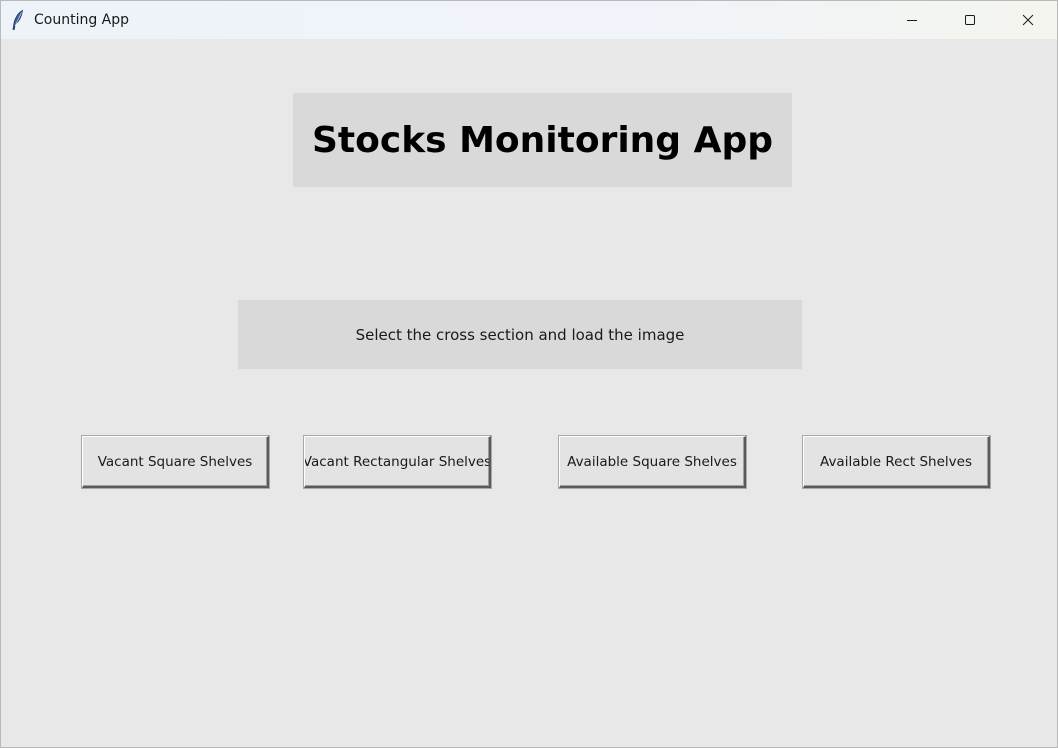 The image size is (1058, 748). I want to click on vacant-square-shelves-button: Vacant Square Shelves, so click(175, 462).